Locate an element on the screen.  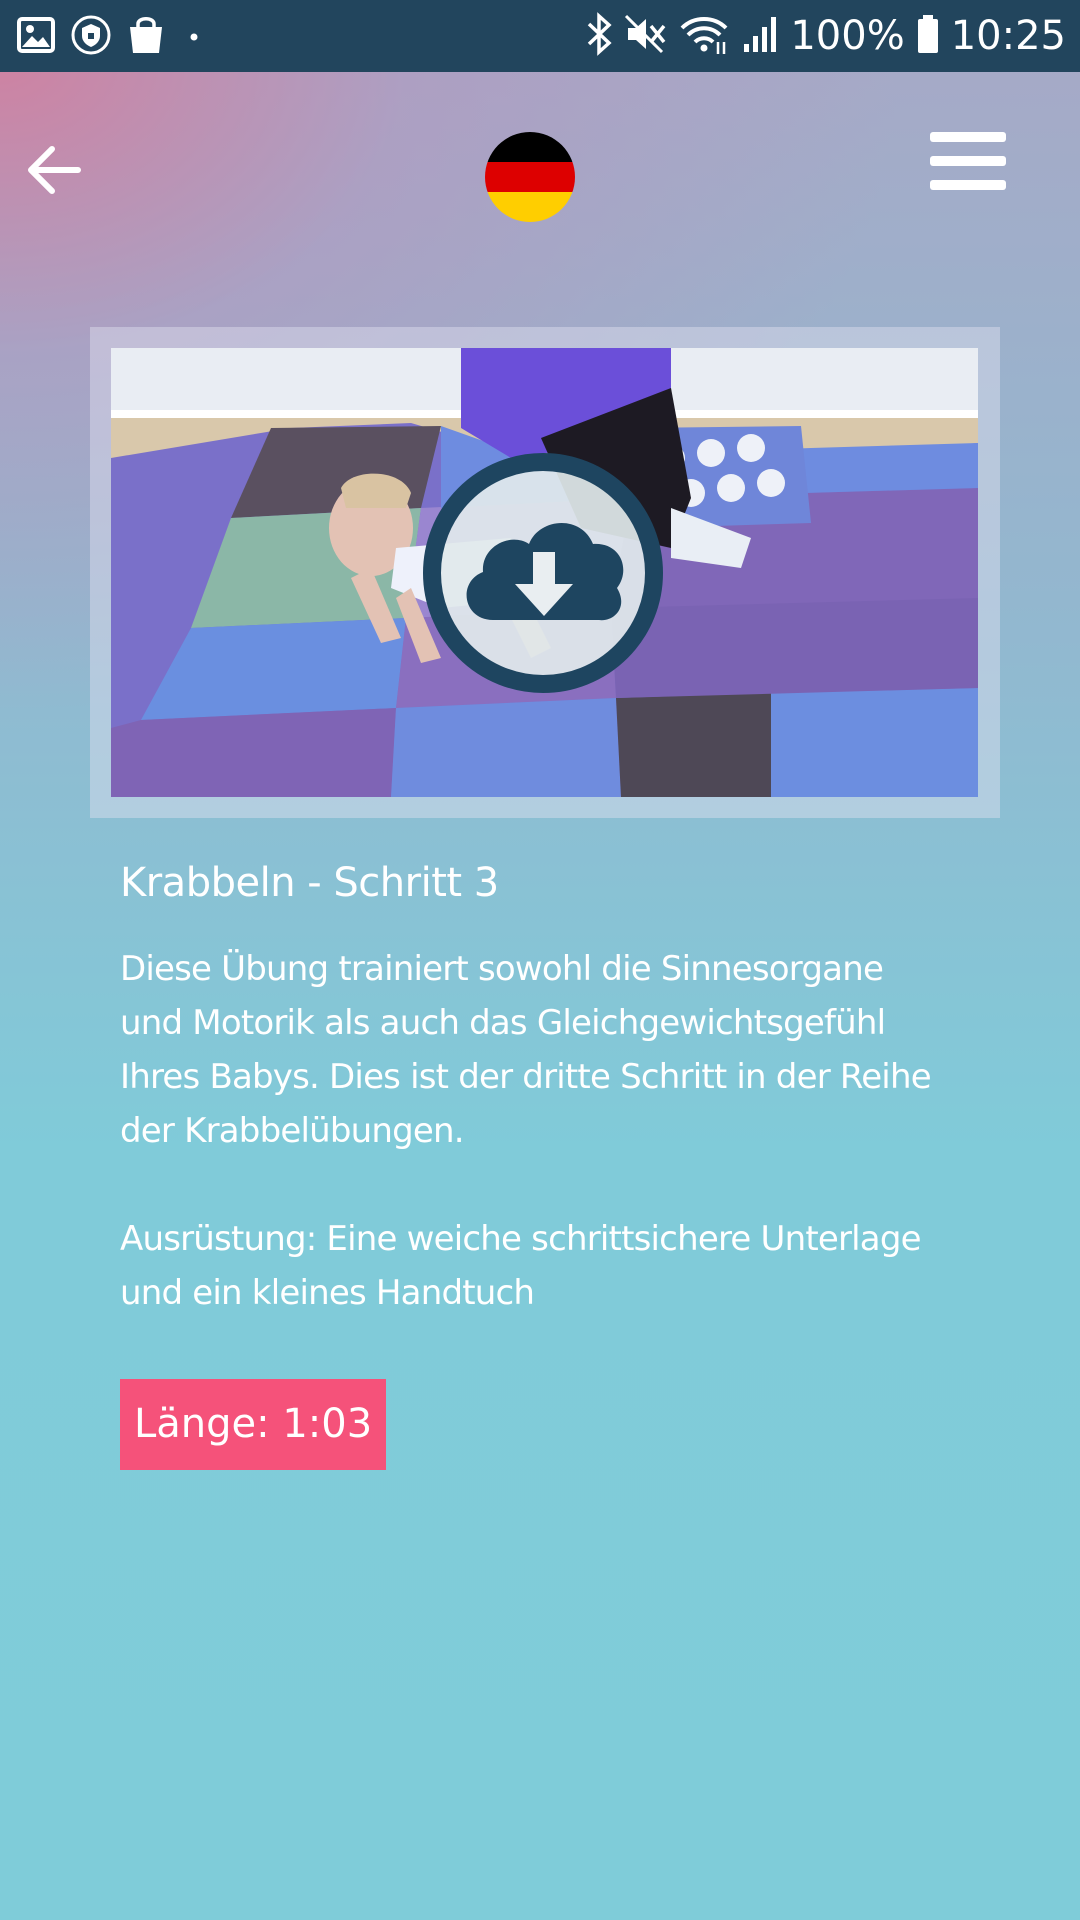
dot-icon is located at coordinates (194, 37).